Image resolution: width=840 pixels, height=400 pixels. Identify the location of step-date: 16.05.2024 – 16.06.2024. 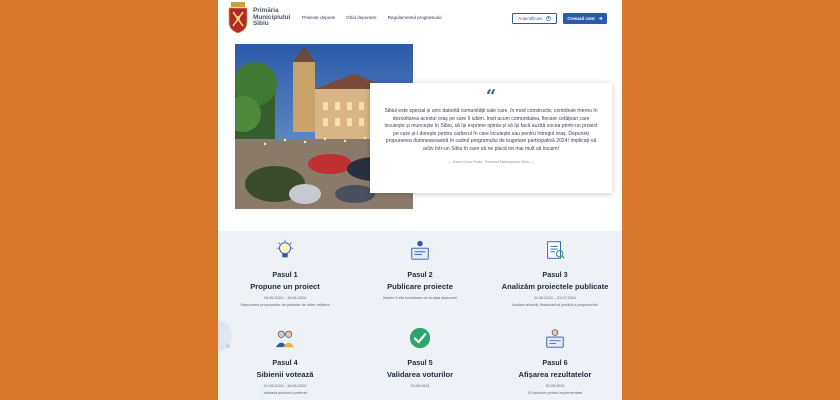
(285, 298).